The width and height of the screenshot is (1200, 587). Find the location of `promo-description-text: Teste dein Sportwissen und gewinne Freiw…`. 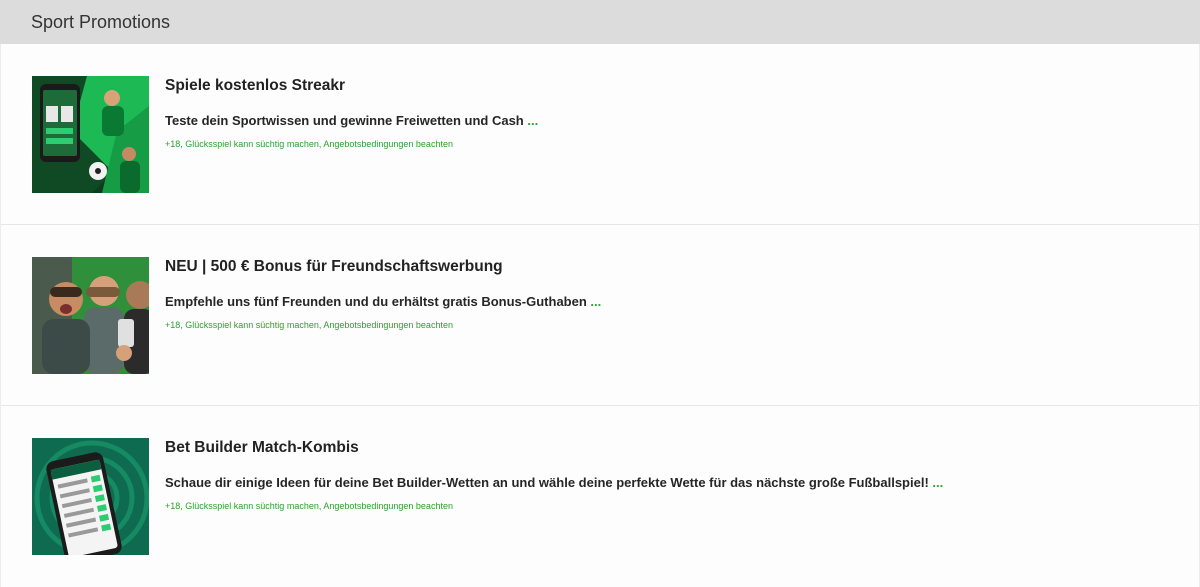

promo-description-text: Teste dein Sportwissen und gewinne Freiw… is located at coordinates (344, 120).